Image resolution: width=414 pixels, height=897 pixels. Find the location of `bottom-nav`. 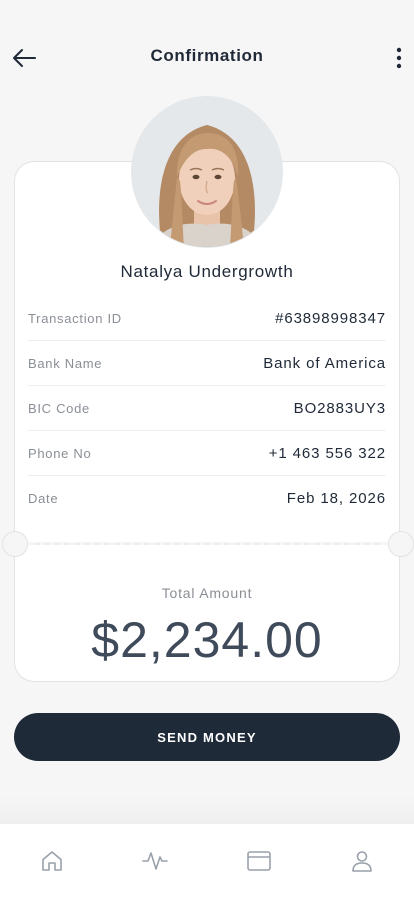

bottom-nav is located at coordinates (207, 860).